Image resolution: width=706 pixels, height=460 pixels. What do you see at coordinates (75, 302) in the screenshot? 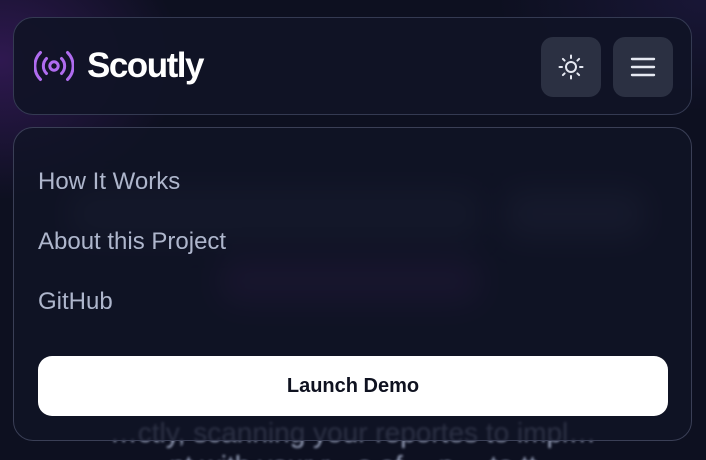
I see `menu-link-github: GitHub` at bounding box center [75, 302].